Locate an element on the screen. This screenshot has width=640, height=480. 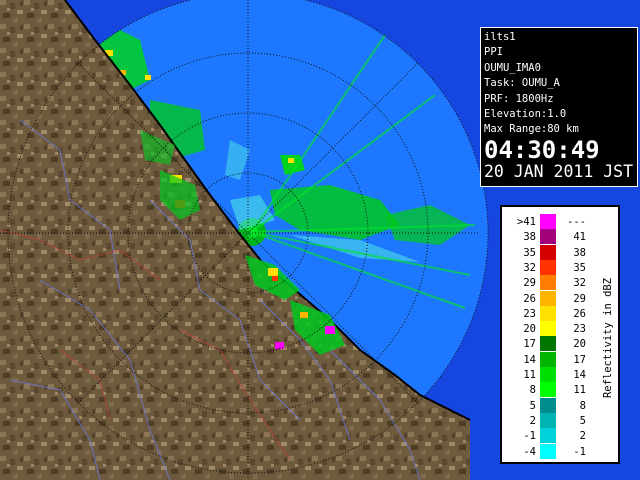
legend-right-value: 26 is located at coordinates (579, 313).